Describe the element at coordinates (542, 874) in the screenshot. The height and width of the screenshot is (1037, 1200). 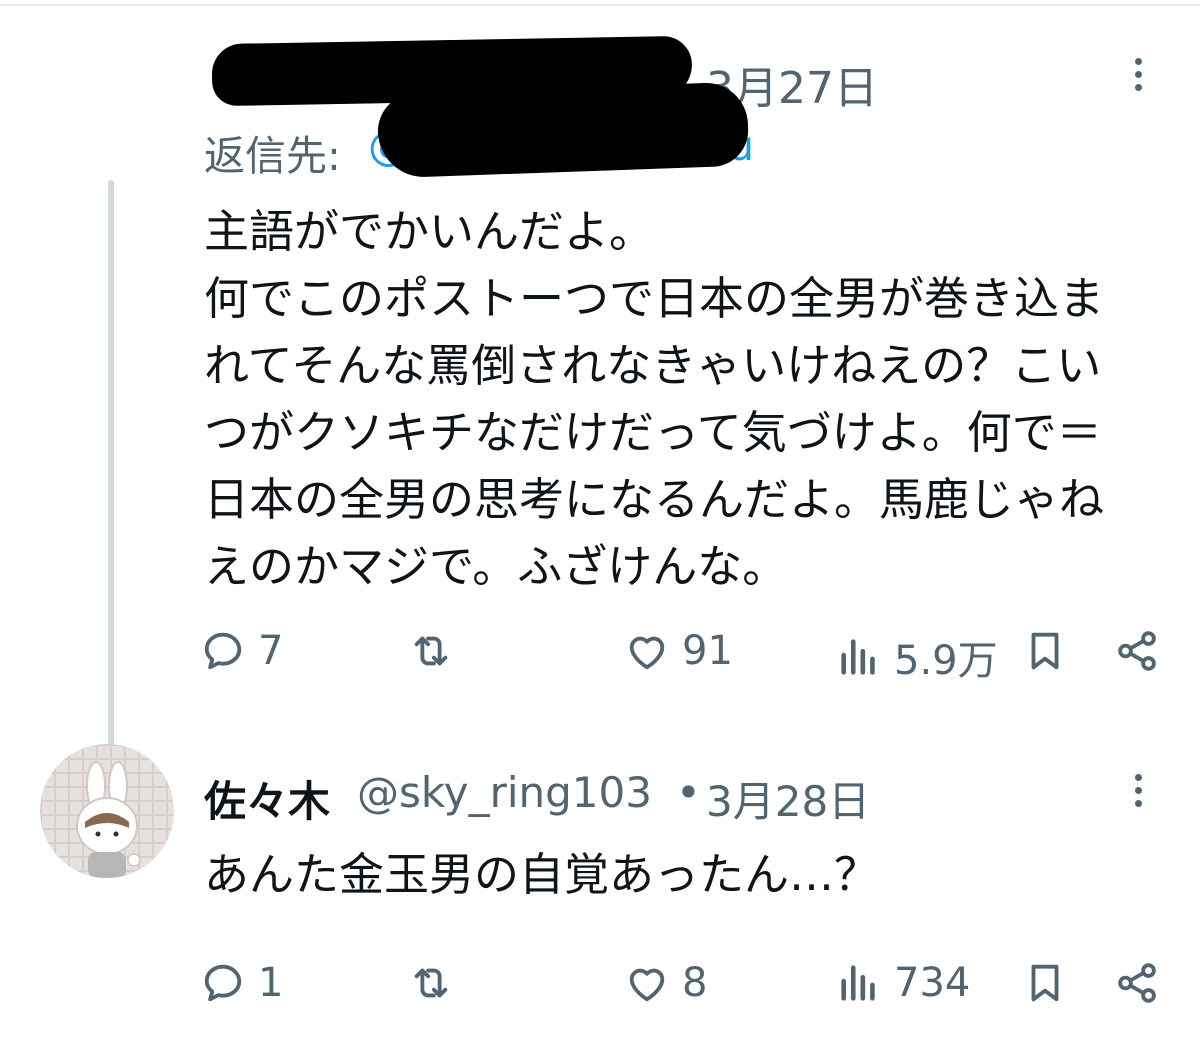
I see `tweet-2-text: あんた金玉男の自覚あったん…？` at that location.